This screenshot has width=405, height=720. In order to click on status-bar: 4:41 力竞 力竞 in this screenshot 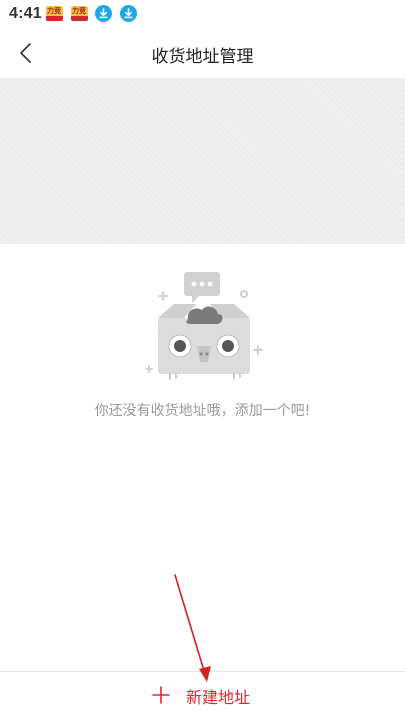, I will do `click(202, 14)`.